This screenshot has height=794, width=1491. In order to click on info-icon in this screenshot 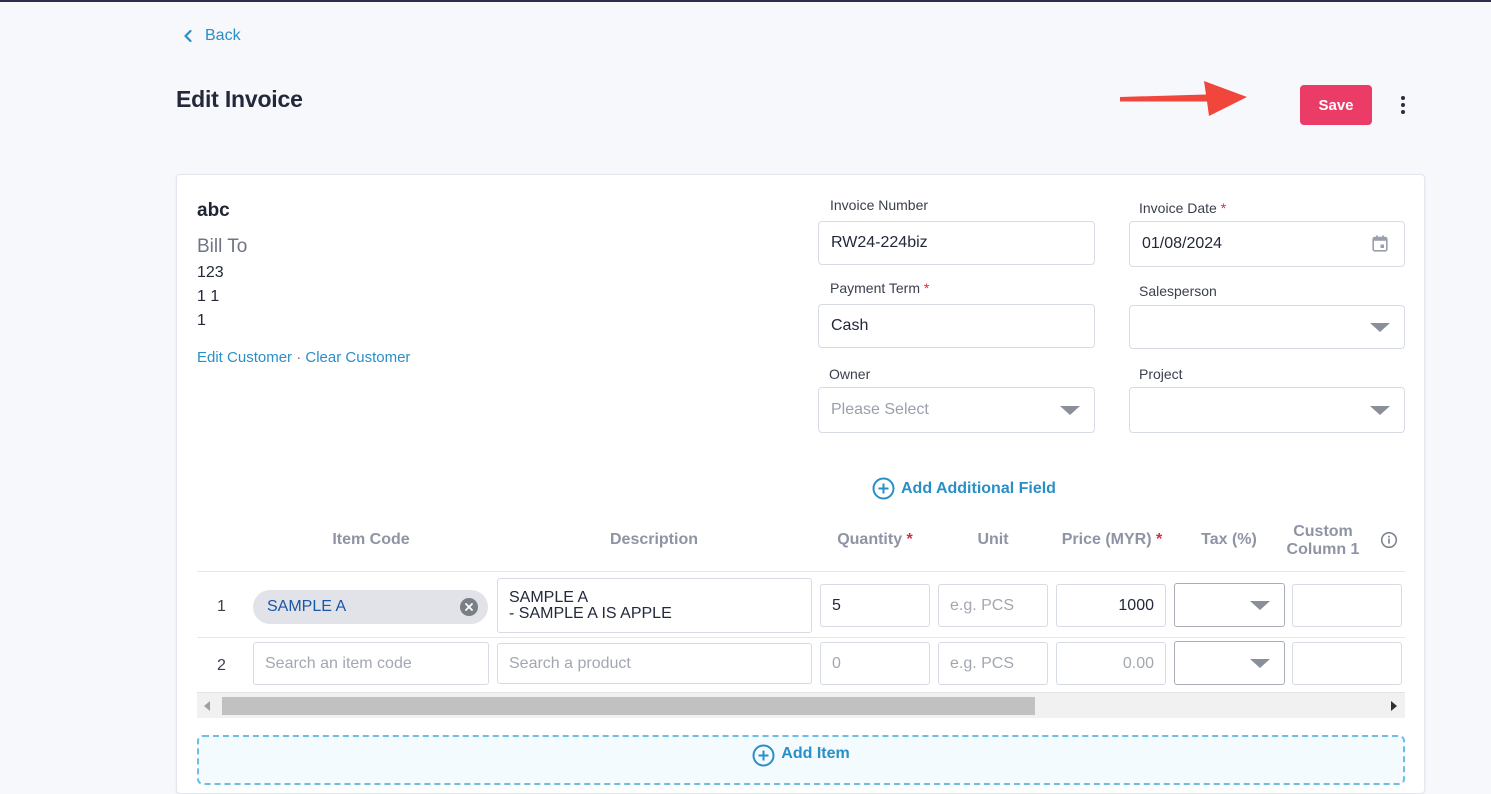, I will do `click(1389, 540)`.